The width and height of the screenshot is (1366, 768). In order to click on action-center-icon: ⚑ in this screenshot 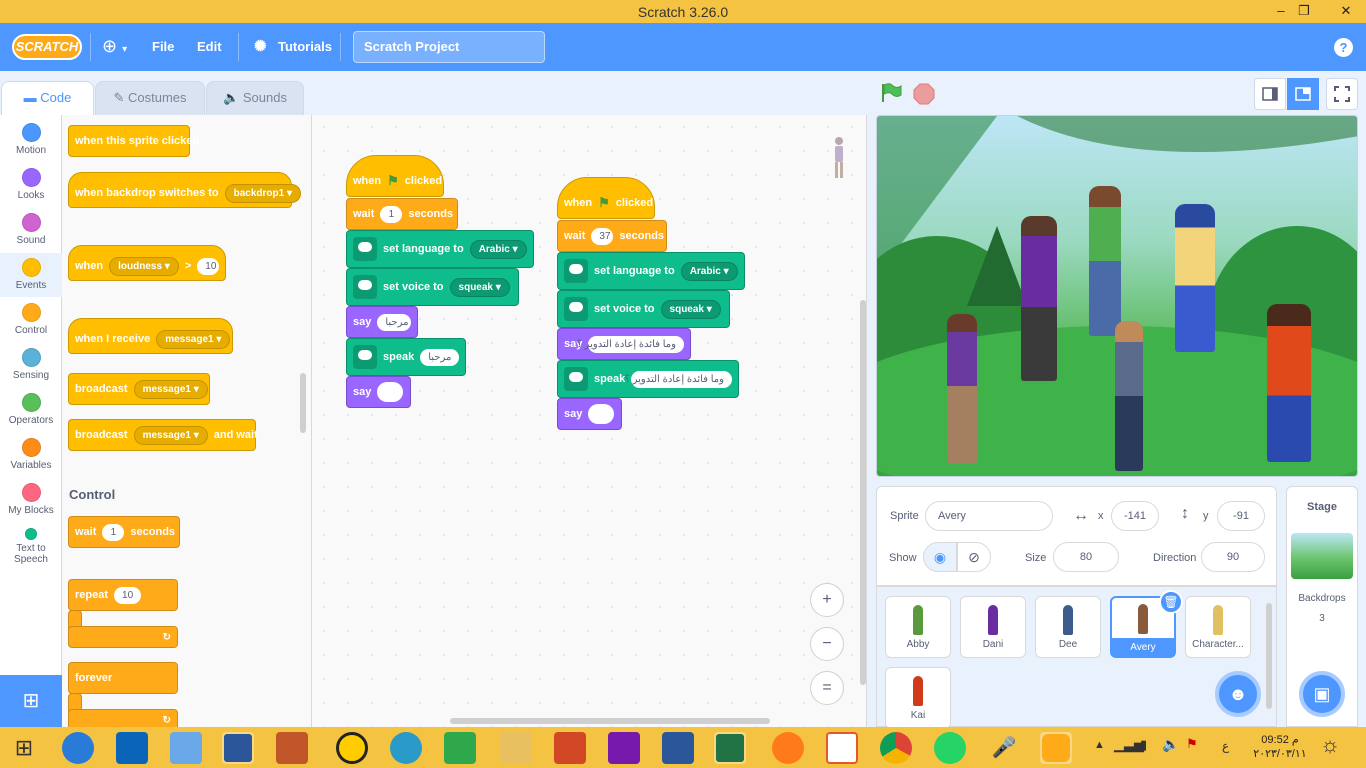, I will do `click(1192, 744)`.